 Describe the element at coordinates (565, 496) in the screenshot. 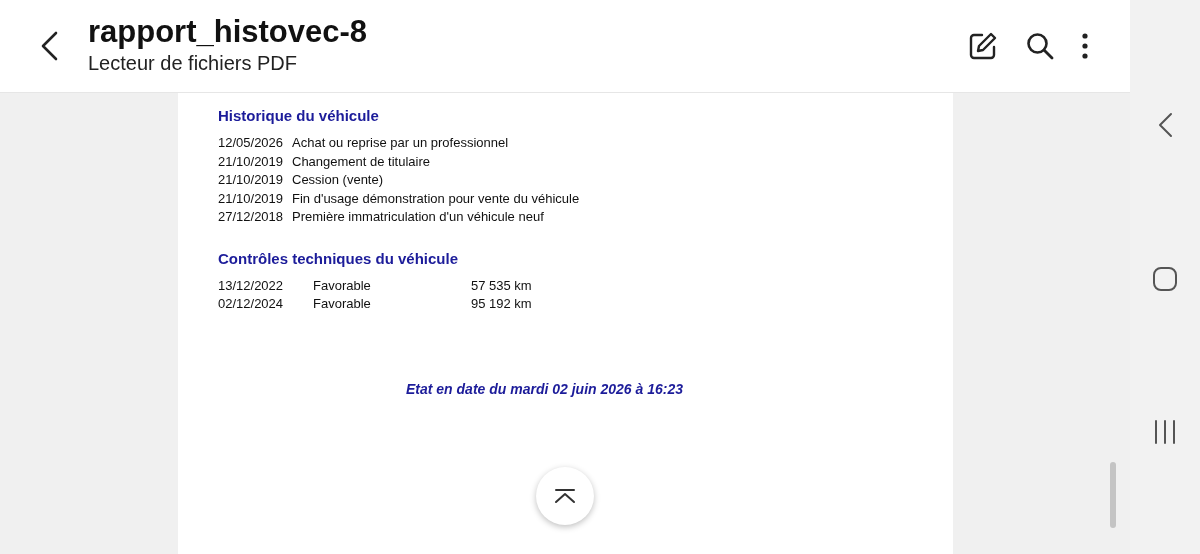

I see `scroll-to-top-icon` at that location.